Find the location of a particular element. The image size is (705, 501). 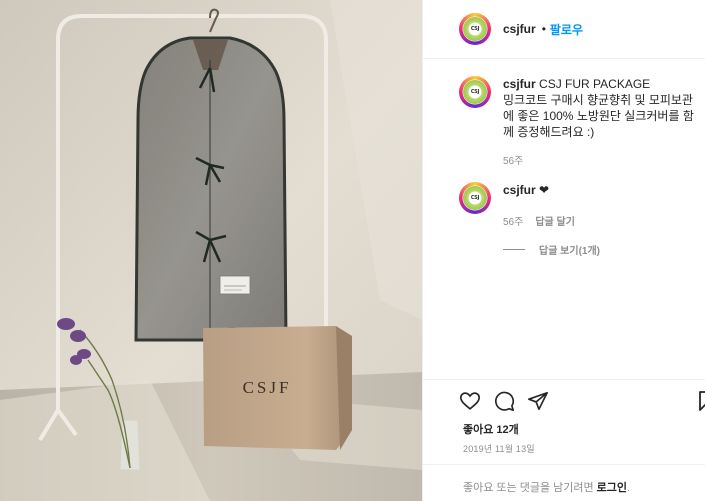

bookmark-icon is located at coordinates (701, 401).